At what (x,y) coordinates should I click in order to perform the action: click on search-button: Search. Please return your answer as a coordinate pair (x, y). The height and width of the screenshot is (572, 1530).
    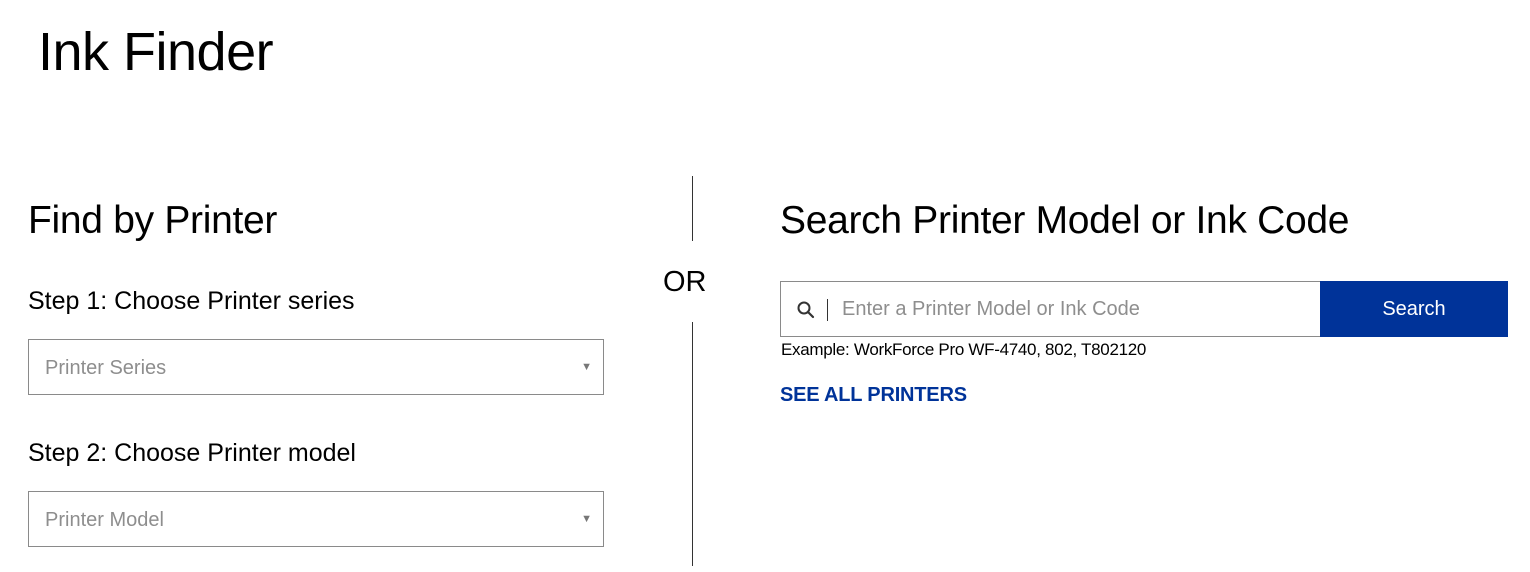
    Looking at the image, I should click on (1414, 309).